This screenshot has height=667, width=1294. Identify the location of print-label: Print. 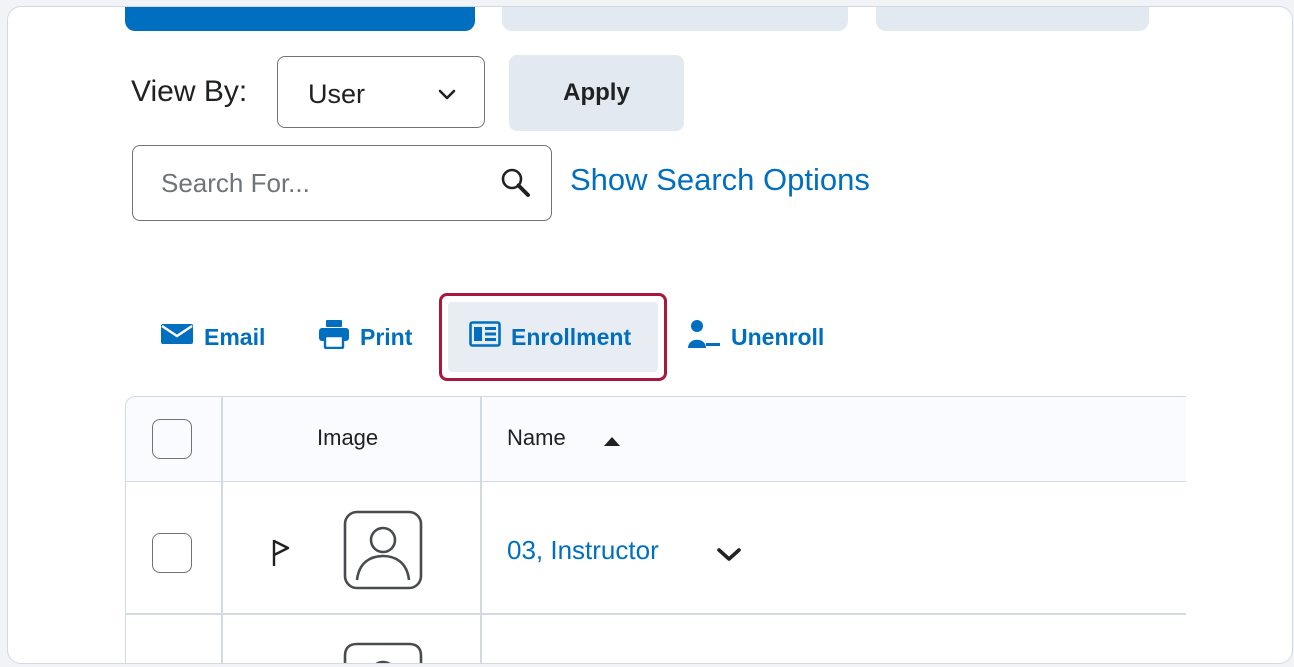
(386, 336).